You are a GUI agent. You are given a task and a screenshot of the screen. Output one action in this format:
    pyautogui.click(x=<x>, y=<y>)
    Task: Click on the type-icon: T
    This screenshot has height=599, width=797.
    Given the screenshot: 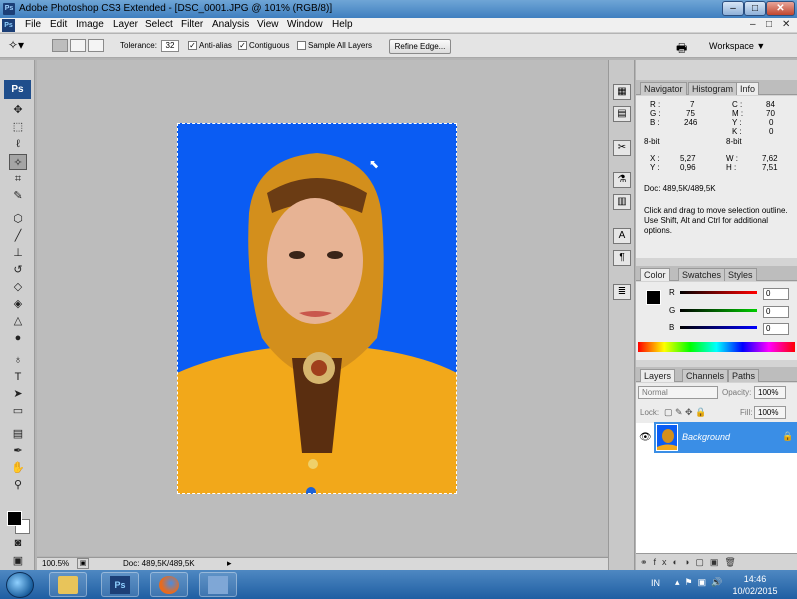 What is the action you would take?
    pyautogui.click(x=18, y=377)
    